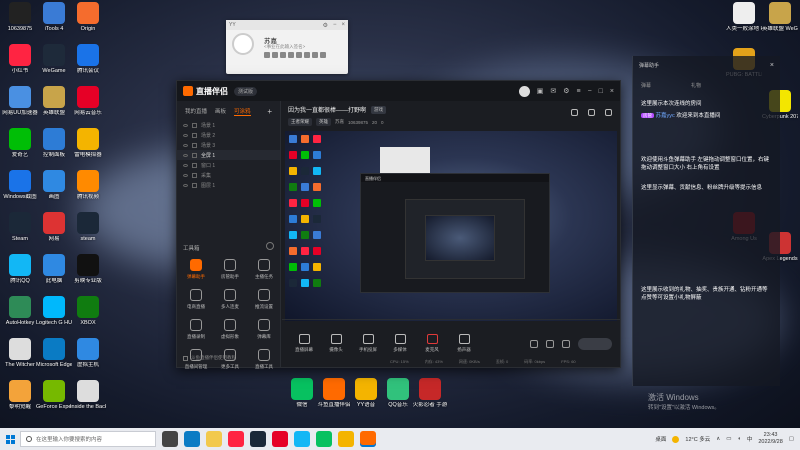  I want to click on tool-button: 多人连麦, so click(230, 299).